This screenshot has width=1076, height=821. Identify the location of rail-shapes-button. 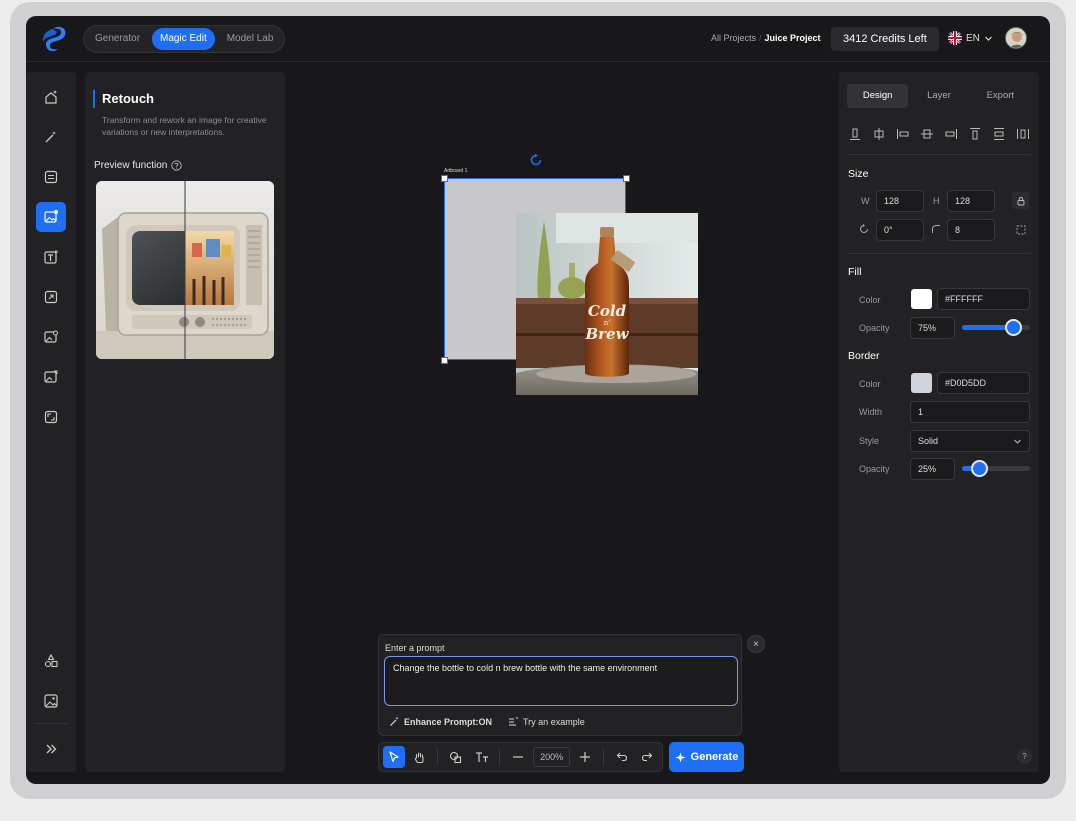
(51, 661).